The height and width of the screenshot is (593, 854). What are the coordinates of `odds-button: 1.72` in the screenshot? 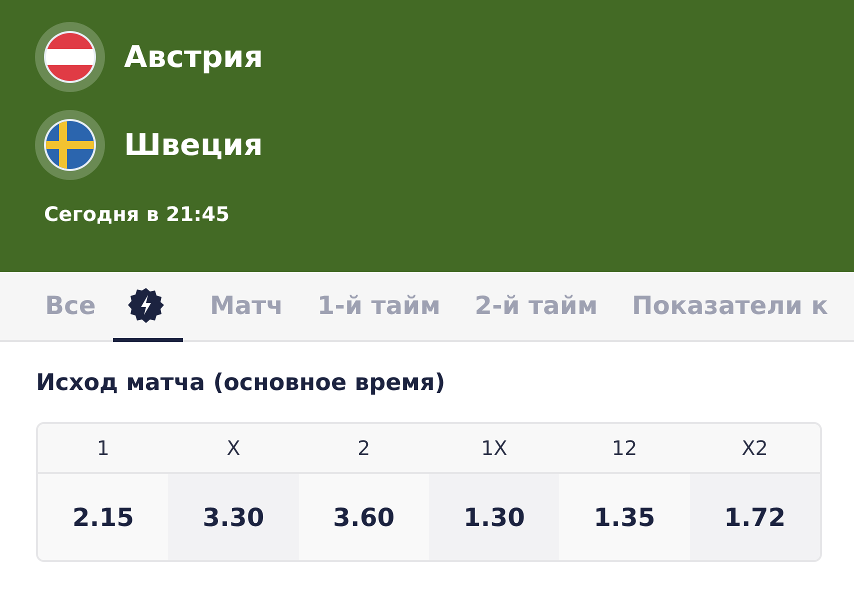 It's located at (755, 517).